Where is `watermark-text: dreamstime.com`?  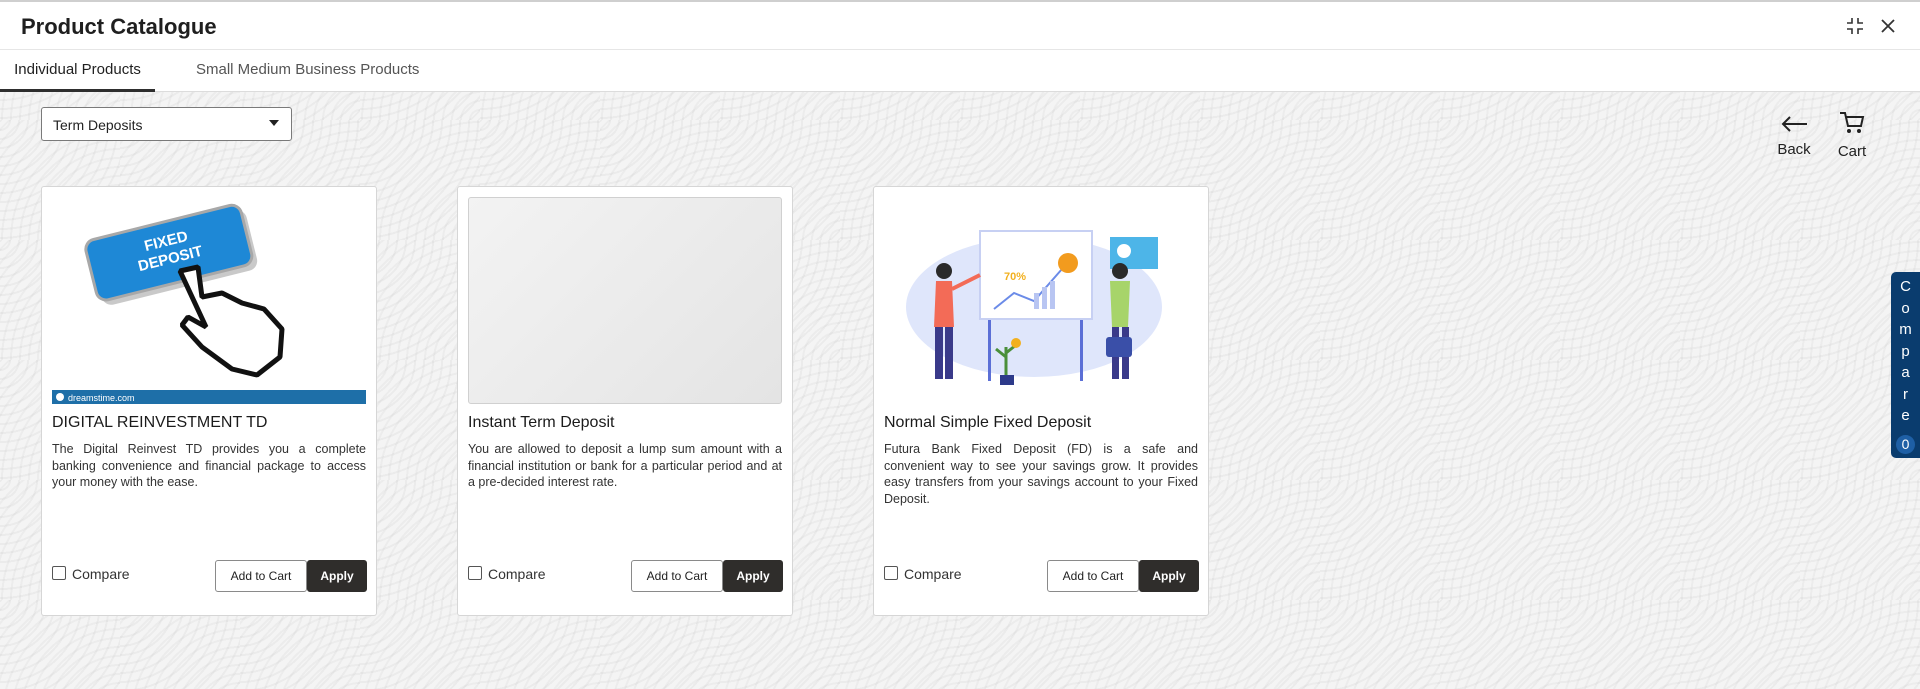
watermark-text: dreamstime.com is located at coordinates (101, 398).